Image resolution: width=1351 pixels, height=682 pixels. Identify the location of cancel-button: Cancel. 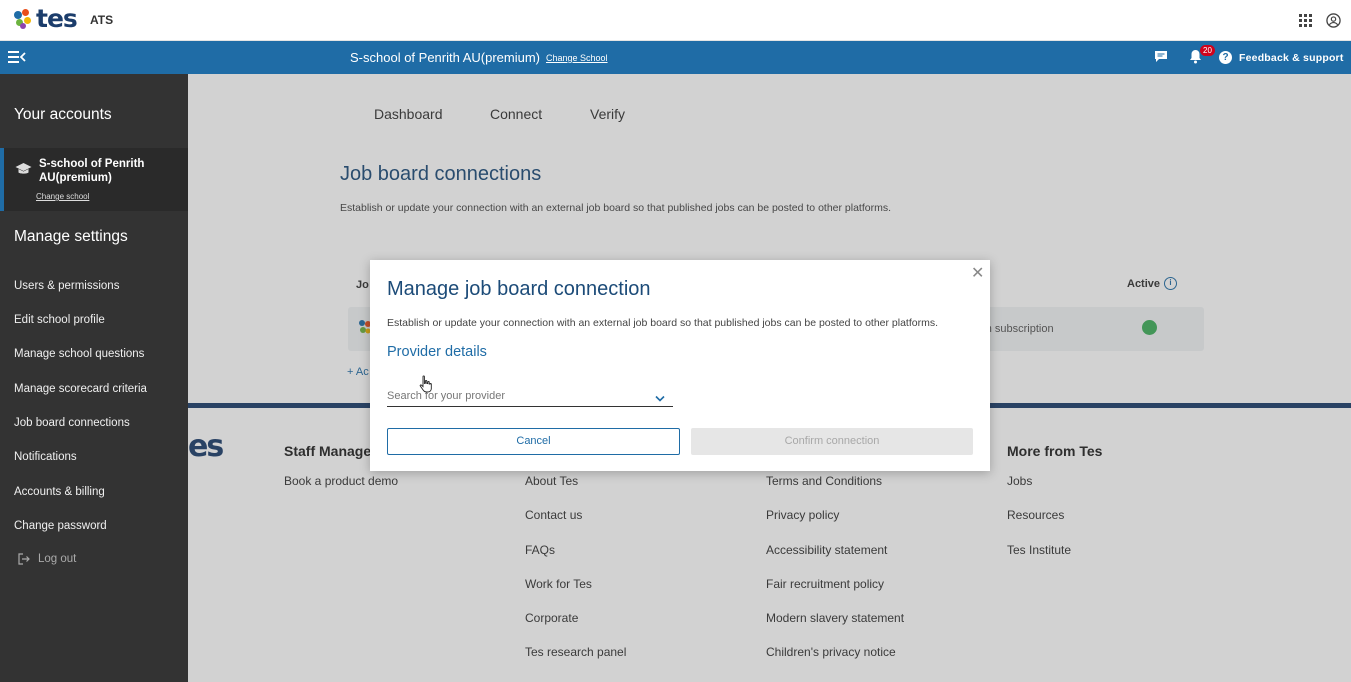
(533, 441).